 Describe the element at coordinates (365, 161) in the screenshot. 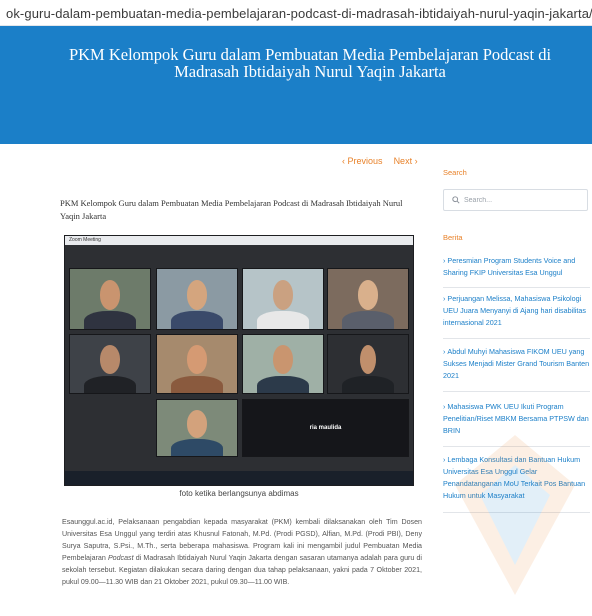

I see `previous-post-link: Previous` at that location.